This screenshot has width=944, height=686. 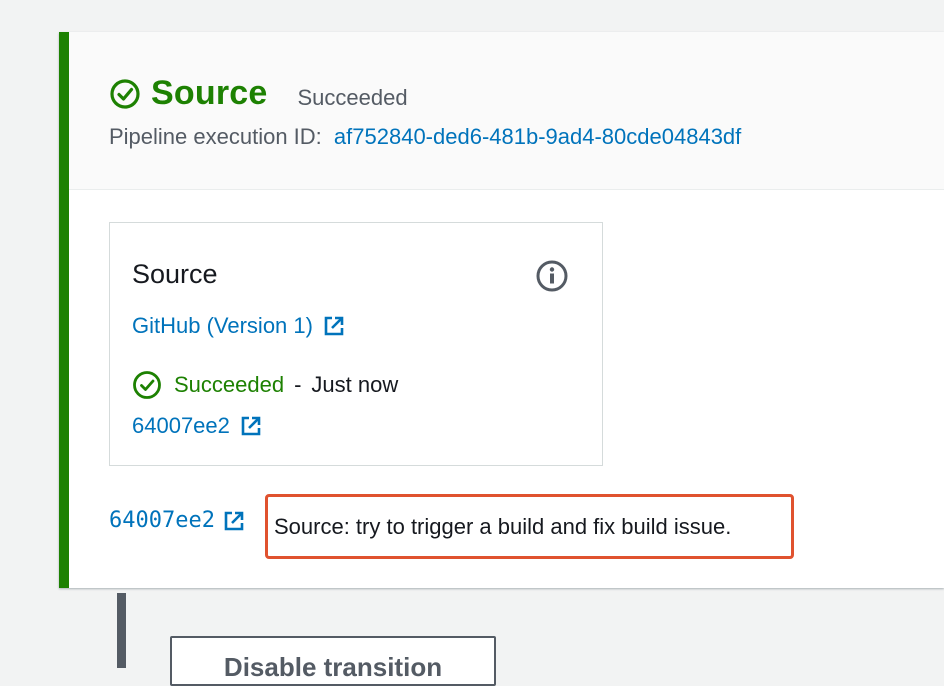 I want to click on disable-transition-button: Disable transition, so click(x=333, y=661).